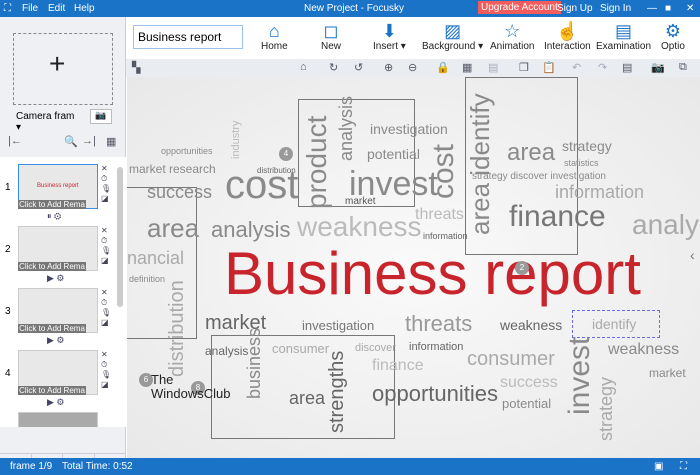 This screenshot has height=475, width=700. Describe the element at coordinates (57, 379) in the screenshot. I see `frame-item-4: 4 Click to Add Rema ▶ ⚙ ✕ ⏱ 🎙 ◪` at that location.